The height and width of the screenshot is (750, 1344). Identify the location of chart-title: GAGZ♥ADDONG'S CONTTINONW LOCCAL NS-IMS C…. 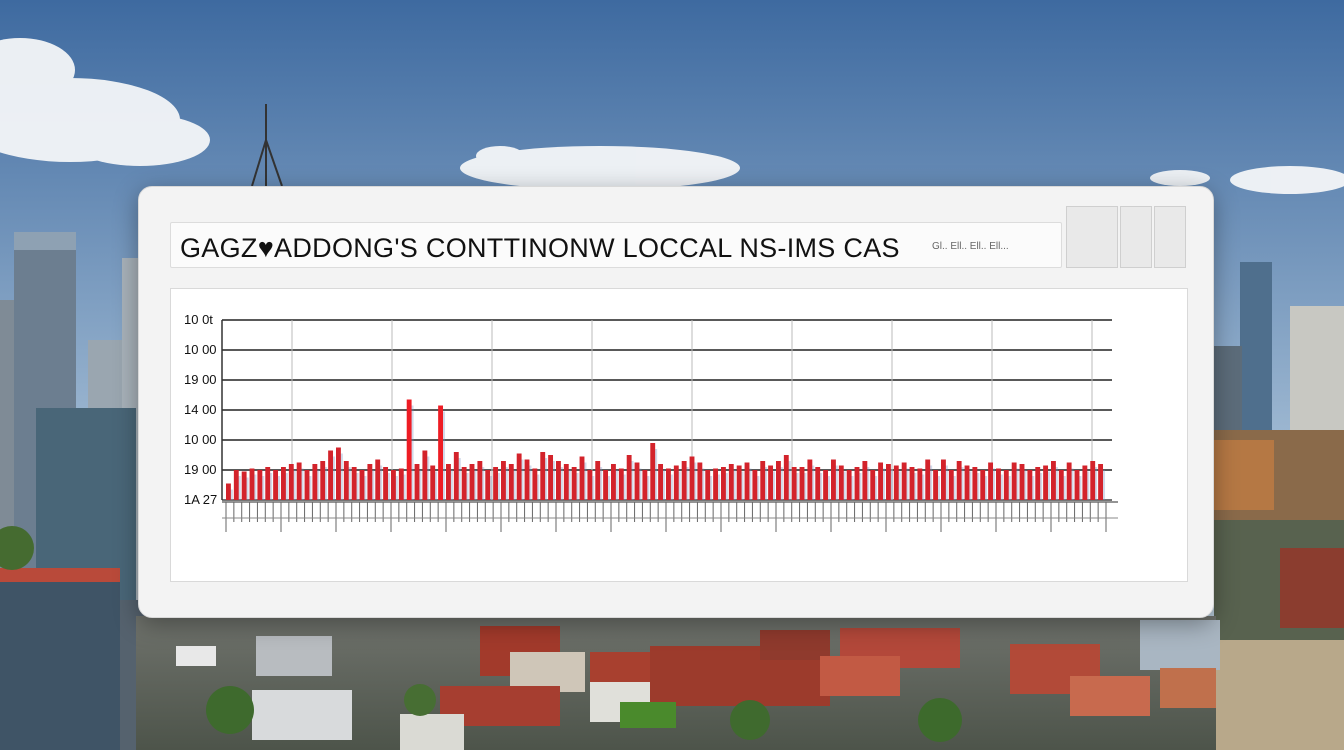
(540, 248).